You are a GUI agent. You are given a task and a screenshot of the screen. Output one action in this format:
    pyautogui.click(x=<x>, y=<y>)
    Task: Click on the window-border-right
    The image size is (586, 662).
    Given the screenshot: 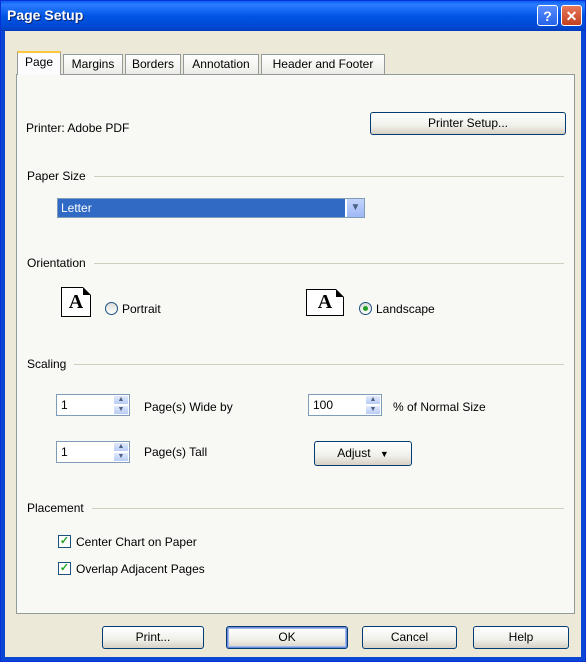 What is the action you would take?
    pyautogui.click(x=583, y=346)
    